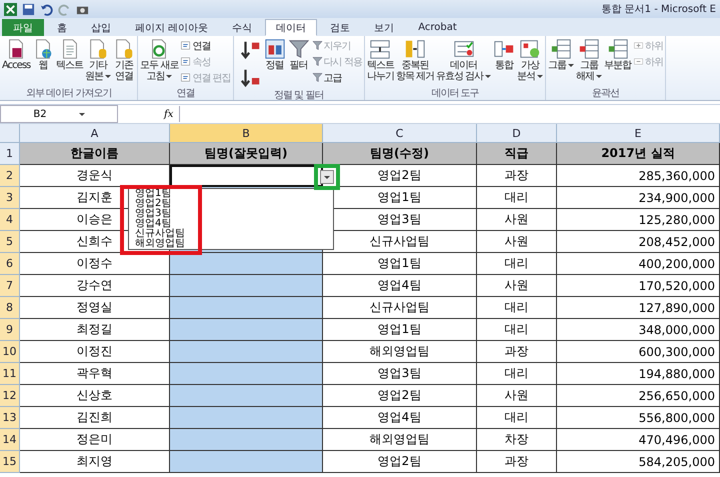  Describe the element at coordinates (186, 45) in the screenshot. I see `link-icon` at that location.